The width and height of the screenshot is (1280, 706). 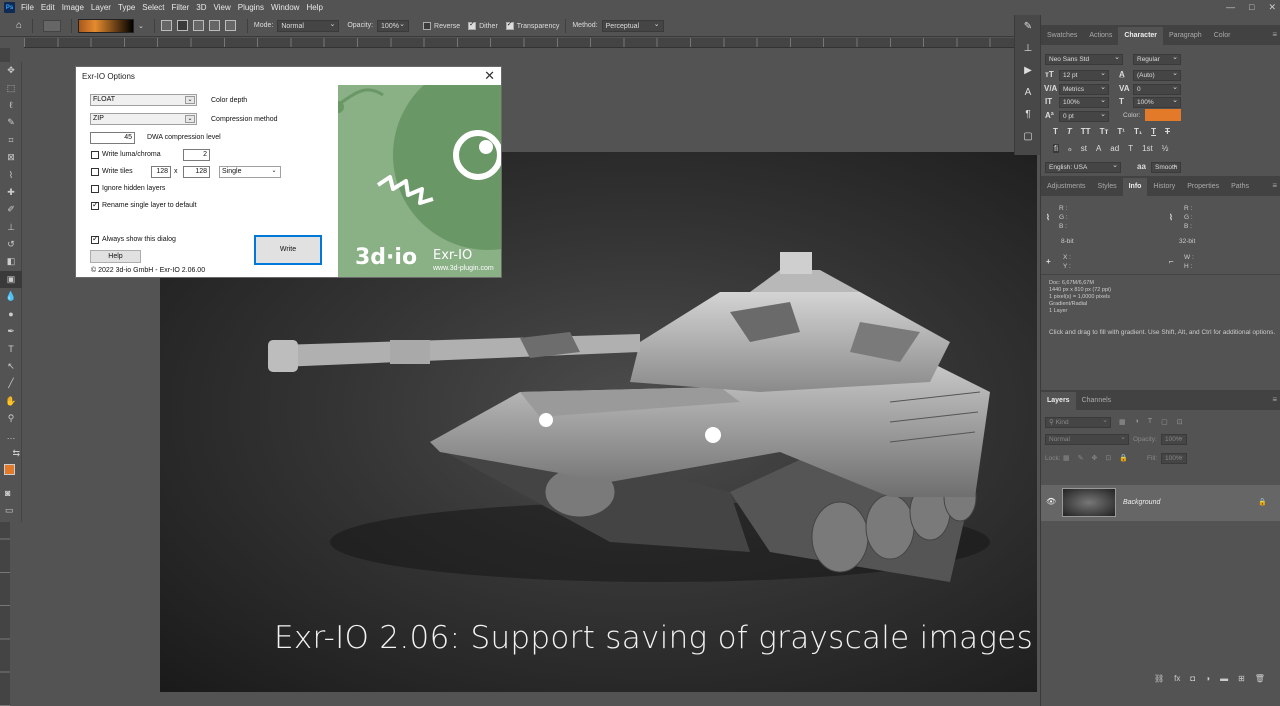 What do you see at coordinates (1157, 89) in the screenshot?
I see `tracking-select: 0` at bounding box center [1157, 89].